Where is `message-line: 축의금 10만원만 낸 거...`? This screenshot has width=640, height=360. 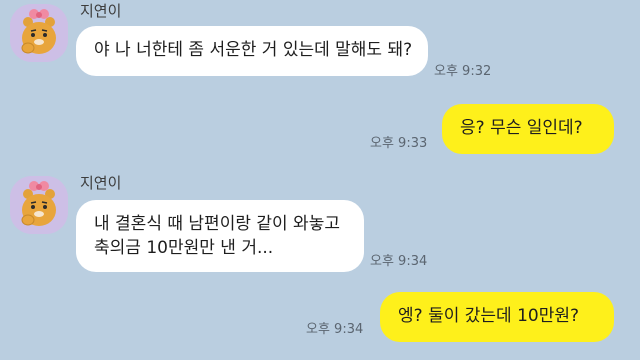
message-line: 축의금 10만원만 낸 거... is located at coordinates (184, 248).